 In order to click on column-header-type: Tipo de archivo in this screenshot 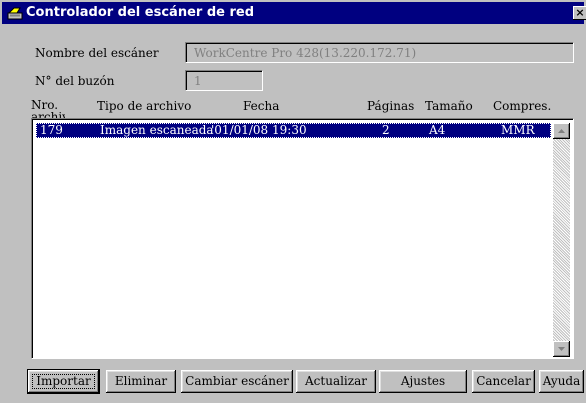, I will do `click(144, 106)`.